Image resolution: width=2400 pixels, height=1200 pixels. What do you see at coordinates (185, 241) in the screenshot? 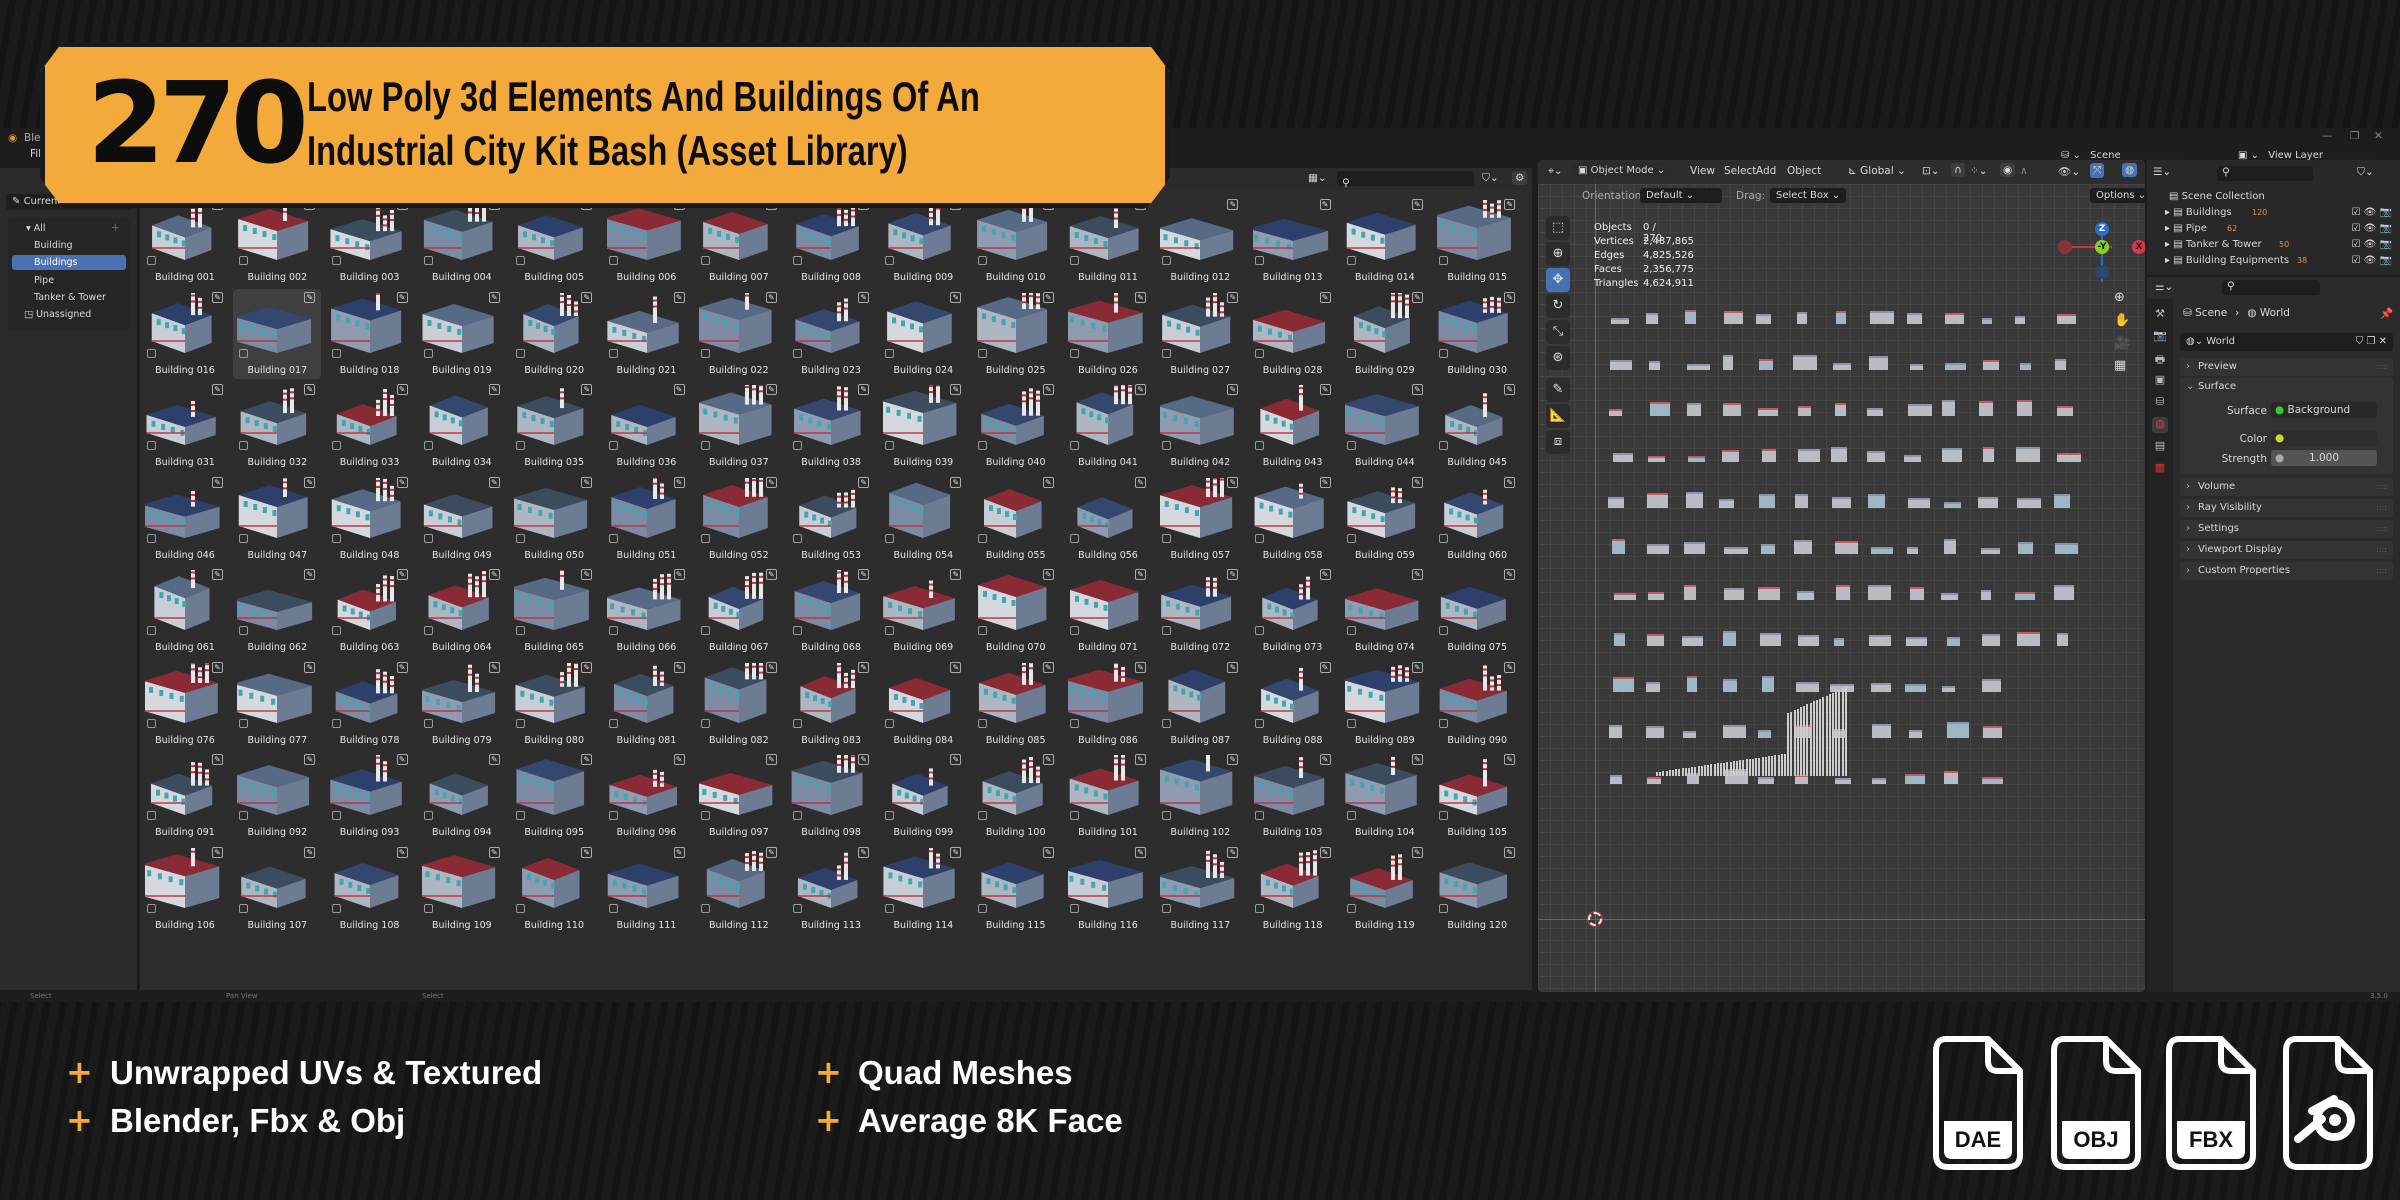
I see `asset-item: ✎Building 001` at bounding box center [185, 241].